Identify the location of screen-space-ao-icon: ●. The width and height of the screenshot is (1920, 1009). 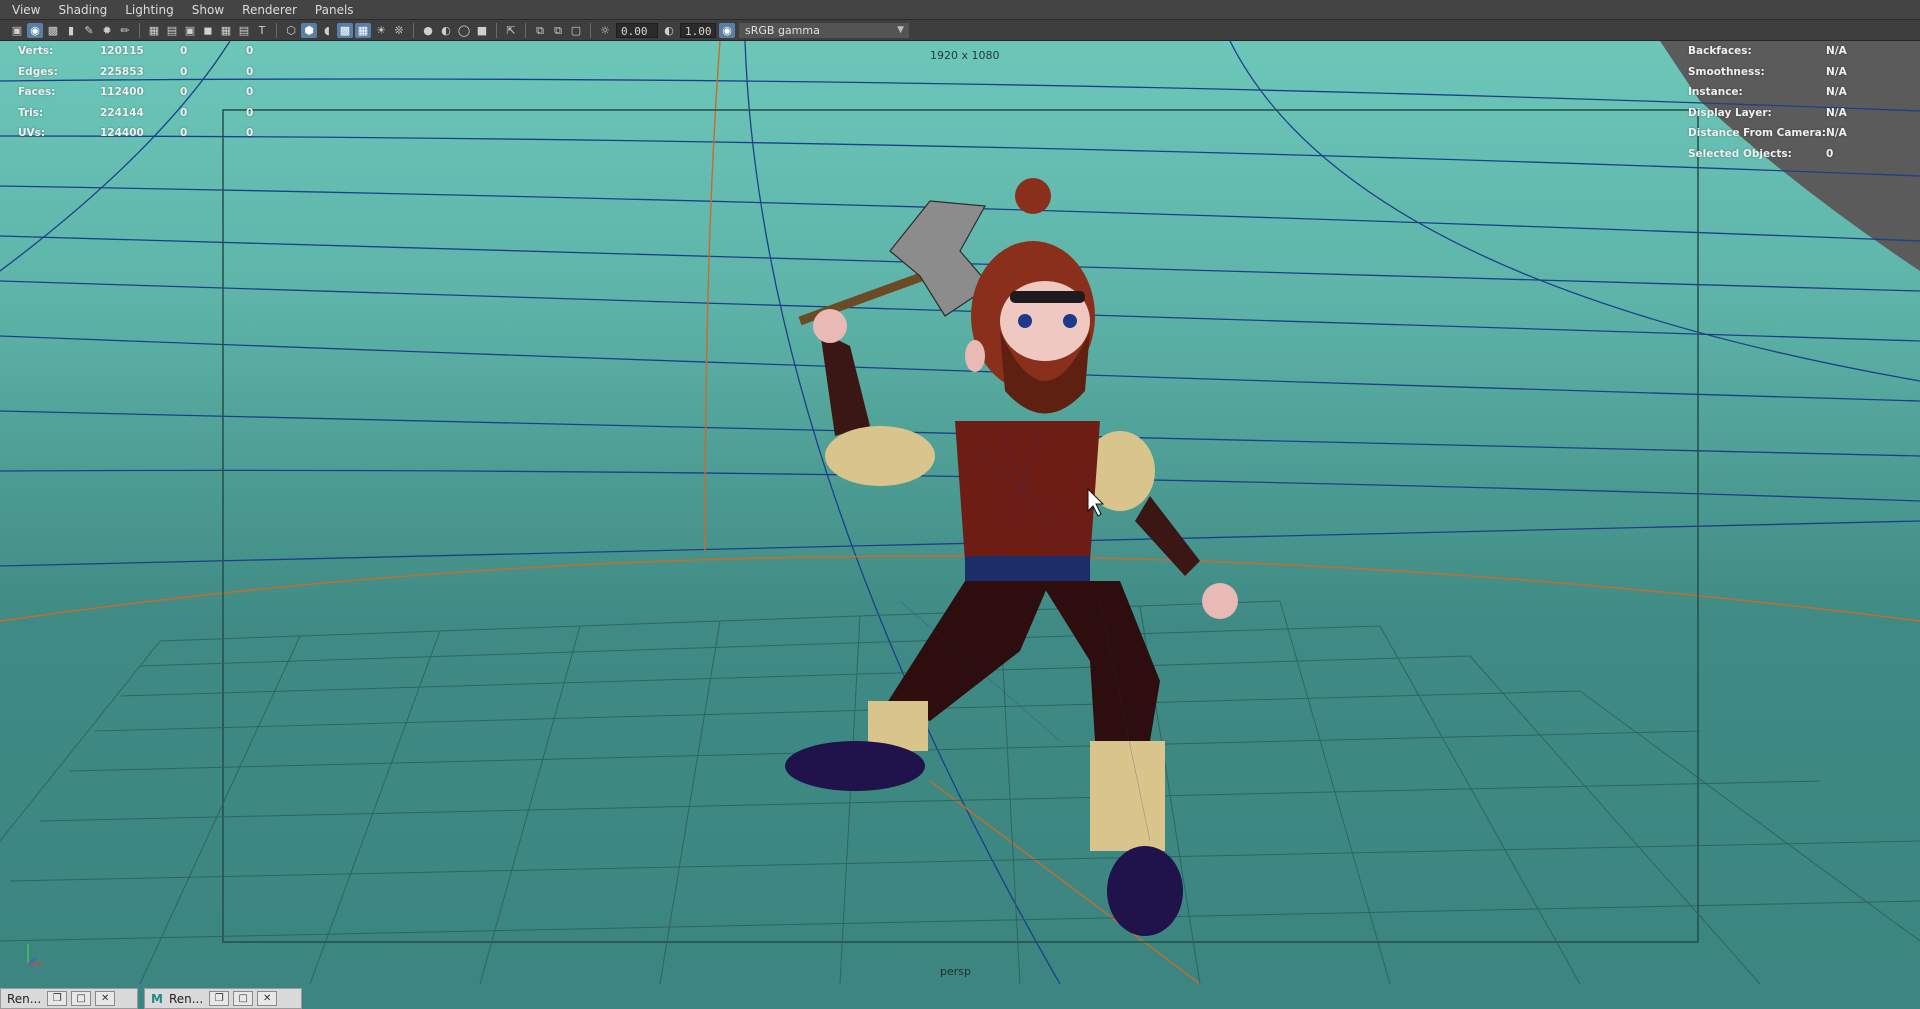
(428, 30).